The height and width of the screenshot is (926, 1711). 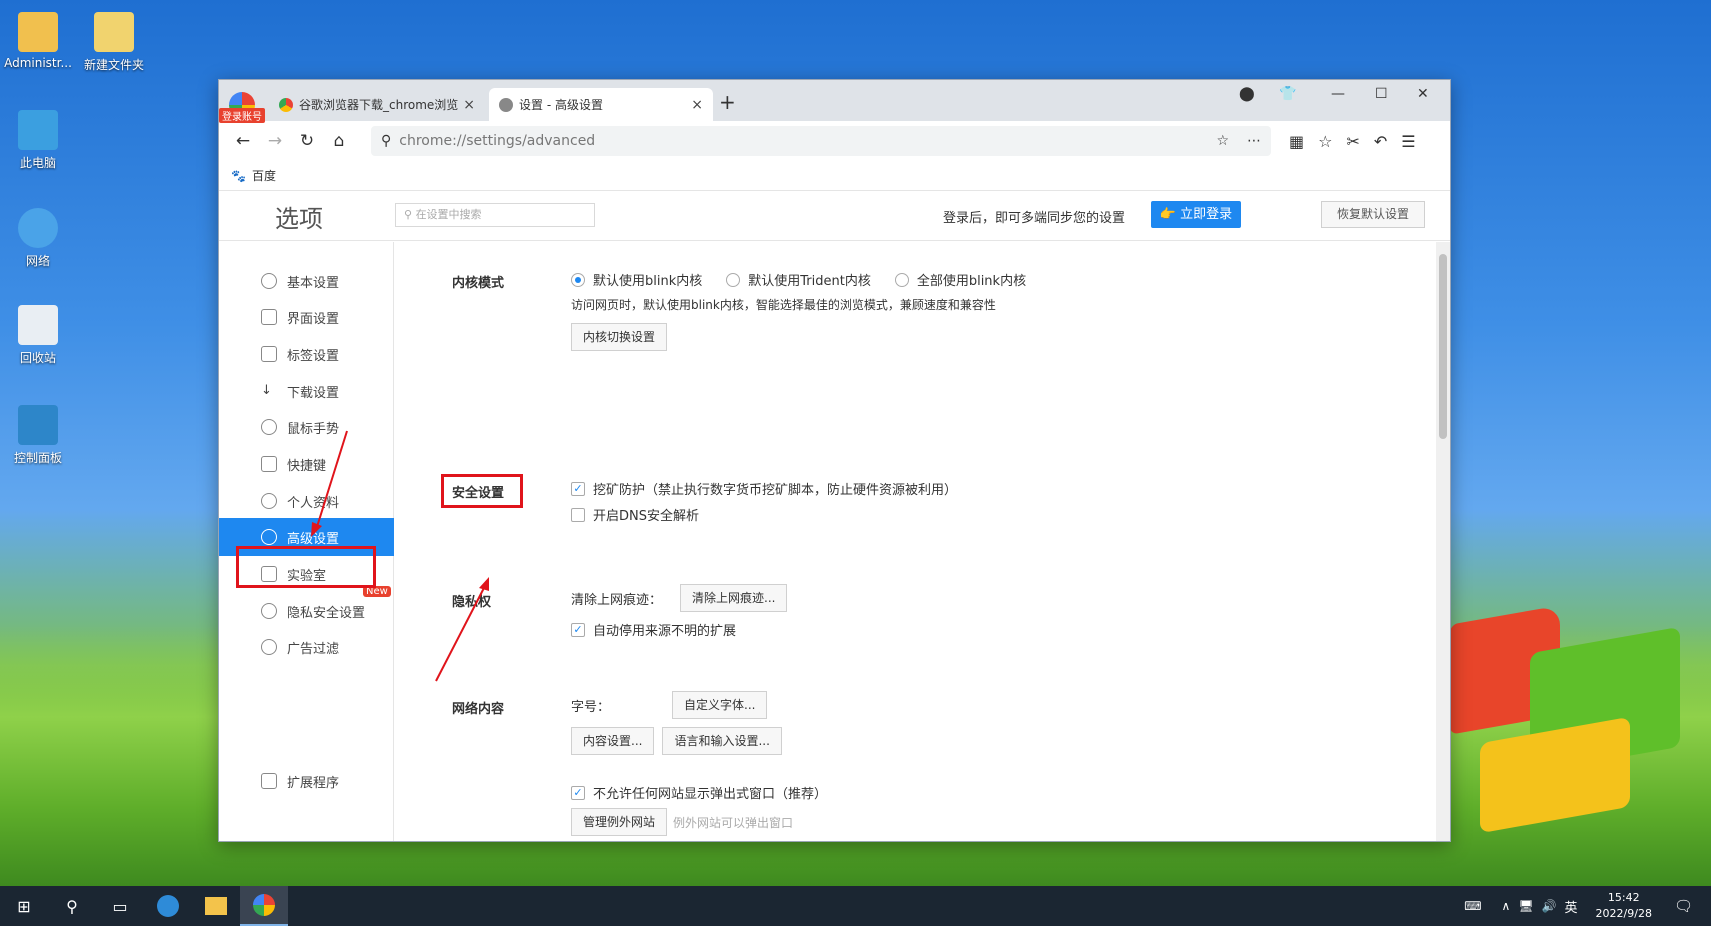 I want to click on sidebar-item-ad-filter: 广告过滤, so click(x=306, y=647).